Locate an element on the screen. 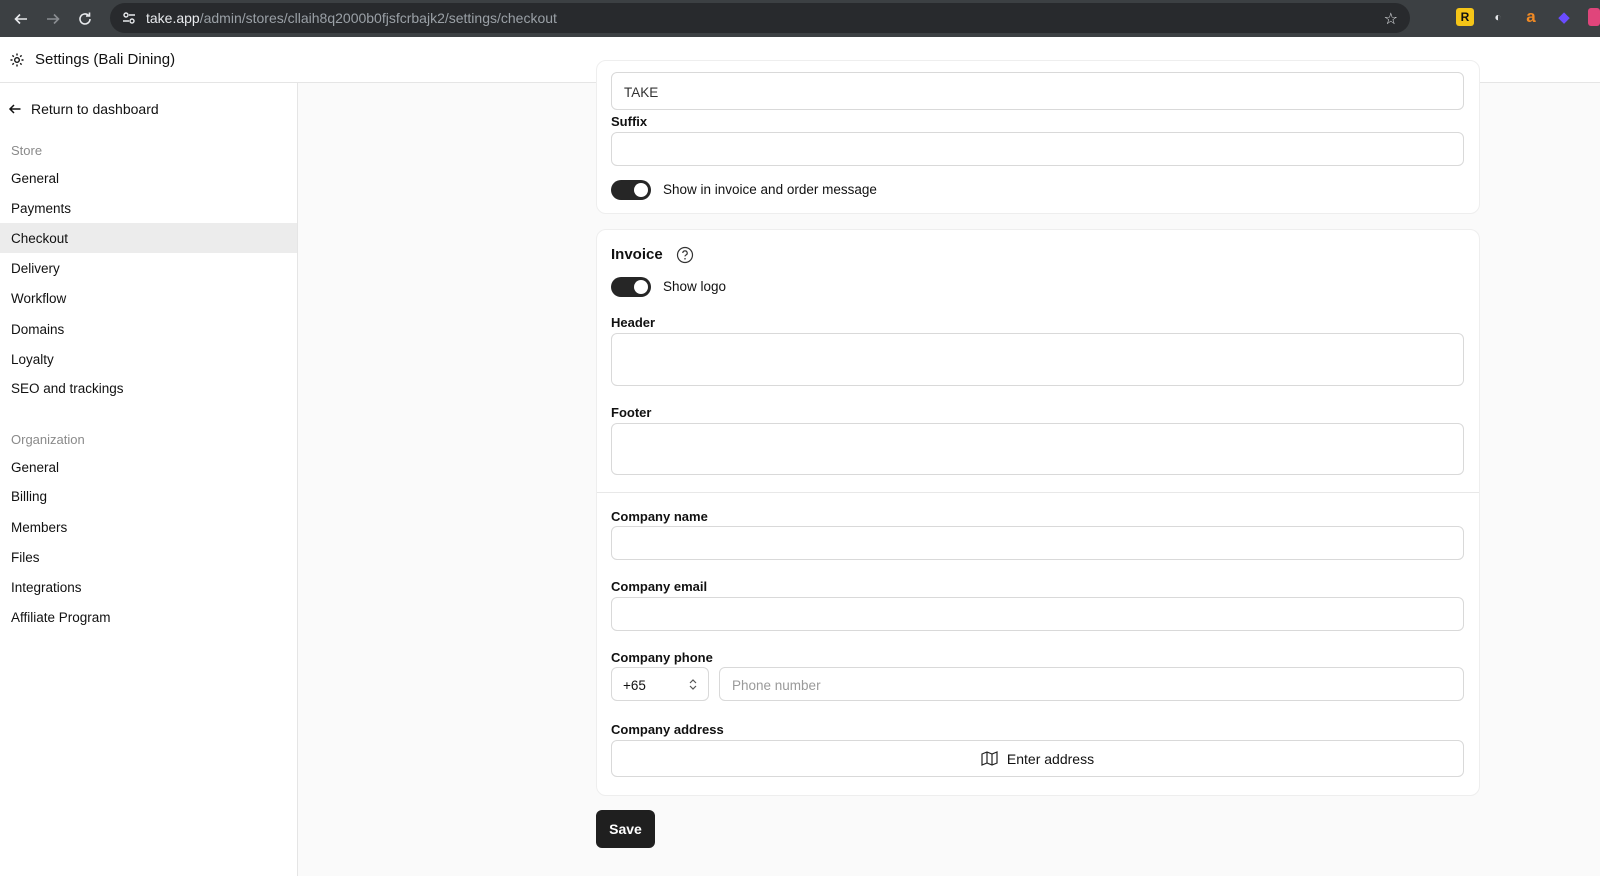 This screenshot has height=876, width=1600. company-name-label: Company name is located at coordinates (659, 516).